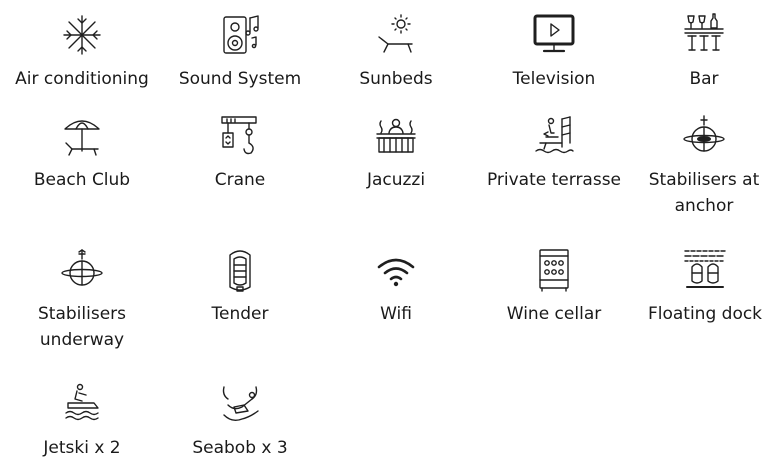 The height and width of the screenshot is (461, 776). What do you see at coordinates (396, 180) in the screenshot?
I see `amenity-label: Jacuzzi` at bounding box center [396, 180].